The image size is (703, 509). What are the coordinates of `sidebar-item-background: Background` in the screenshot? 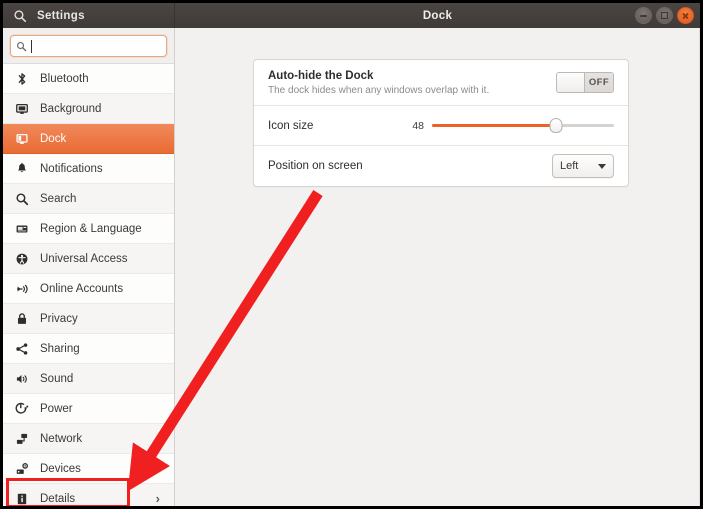 It's located at (88, 109).